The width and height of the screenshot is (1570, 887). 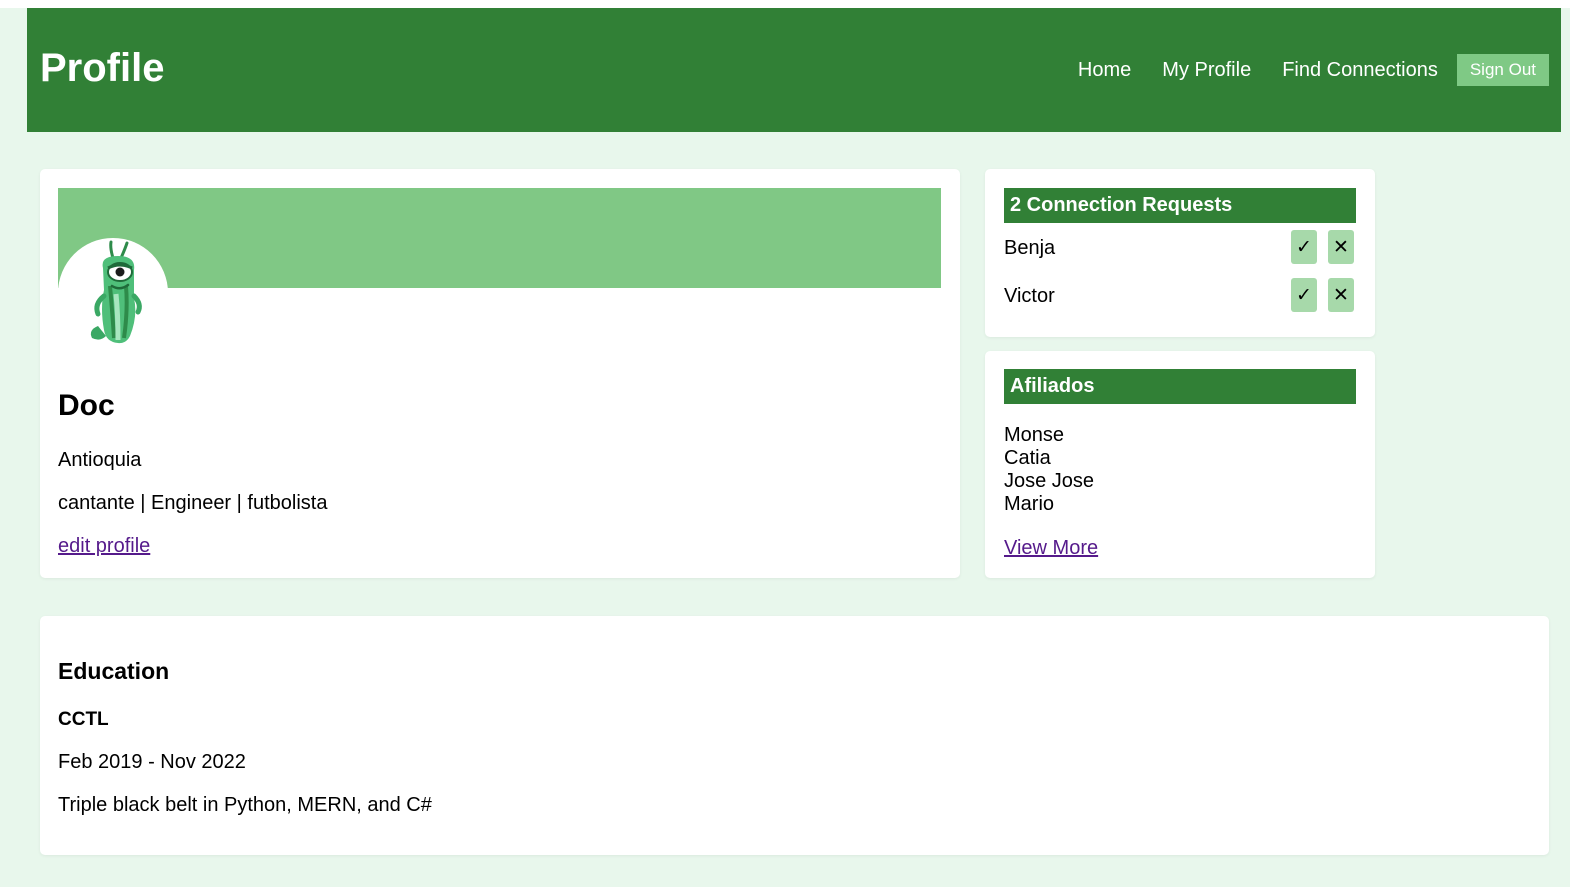 What do you see at coordinates (1360, 70) in the screenshot?
I see `nav-link-find-connections: Find Connections` at bounding box center [1360, 70].